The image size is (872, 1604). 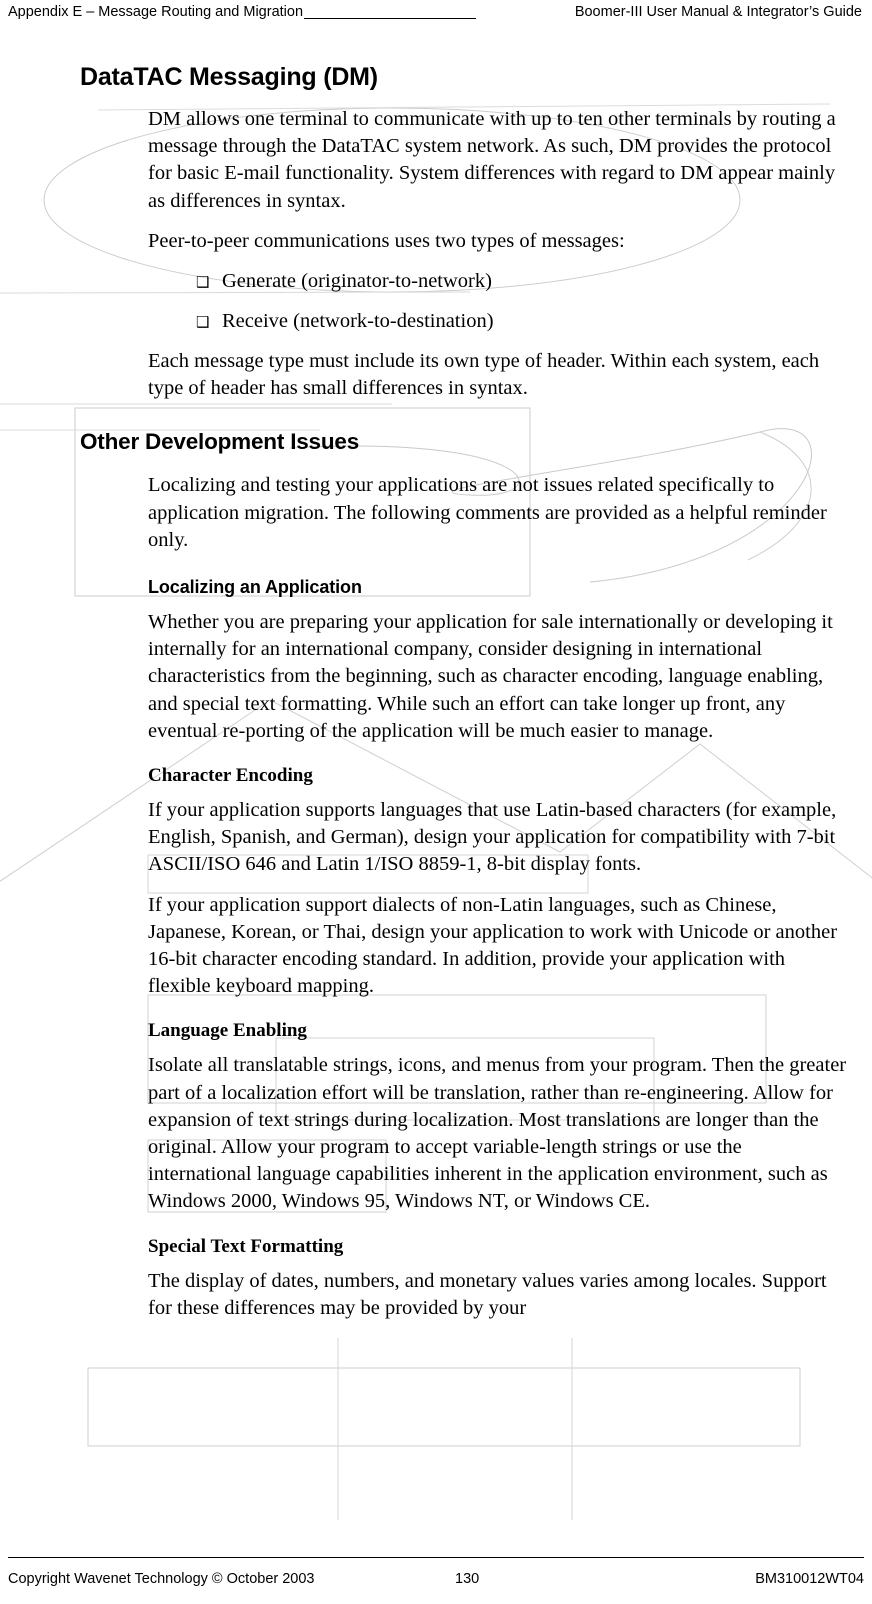 I want to click on heading-special-text-formatting: Special Text Formatting, so click(x=246, y=1246).